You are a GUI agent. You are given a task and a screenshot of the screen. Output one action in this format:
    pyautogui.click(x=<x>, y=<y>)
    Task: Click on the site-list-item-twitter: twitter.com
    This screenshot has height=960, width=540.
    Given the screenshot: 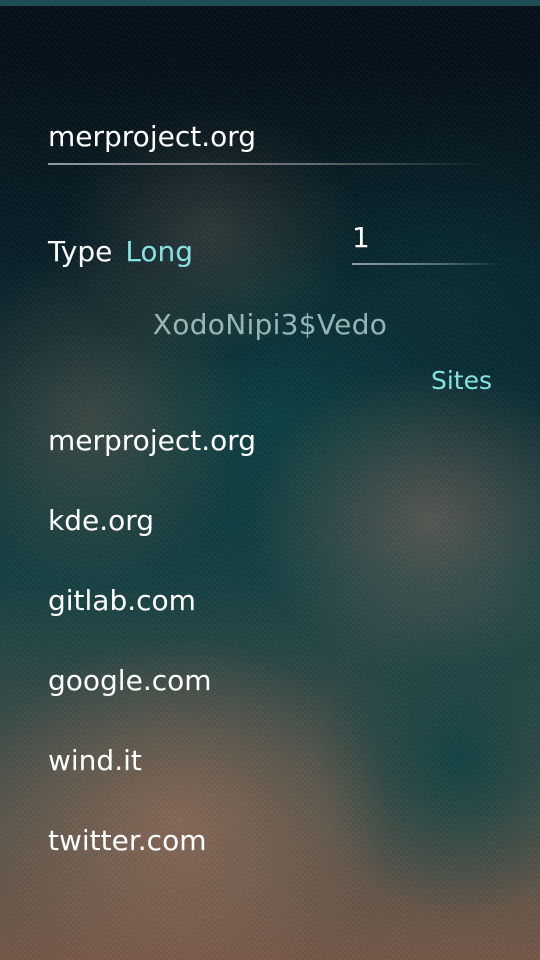 What is the action you would take?
    pyautogui.click(x=270, y=840)
    